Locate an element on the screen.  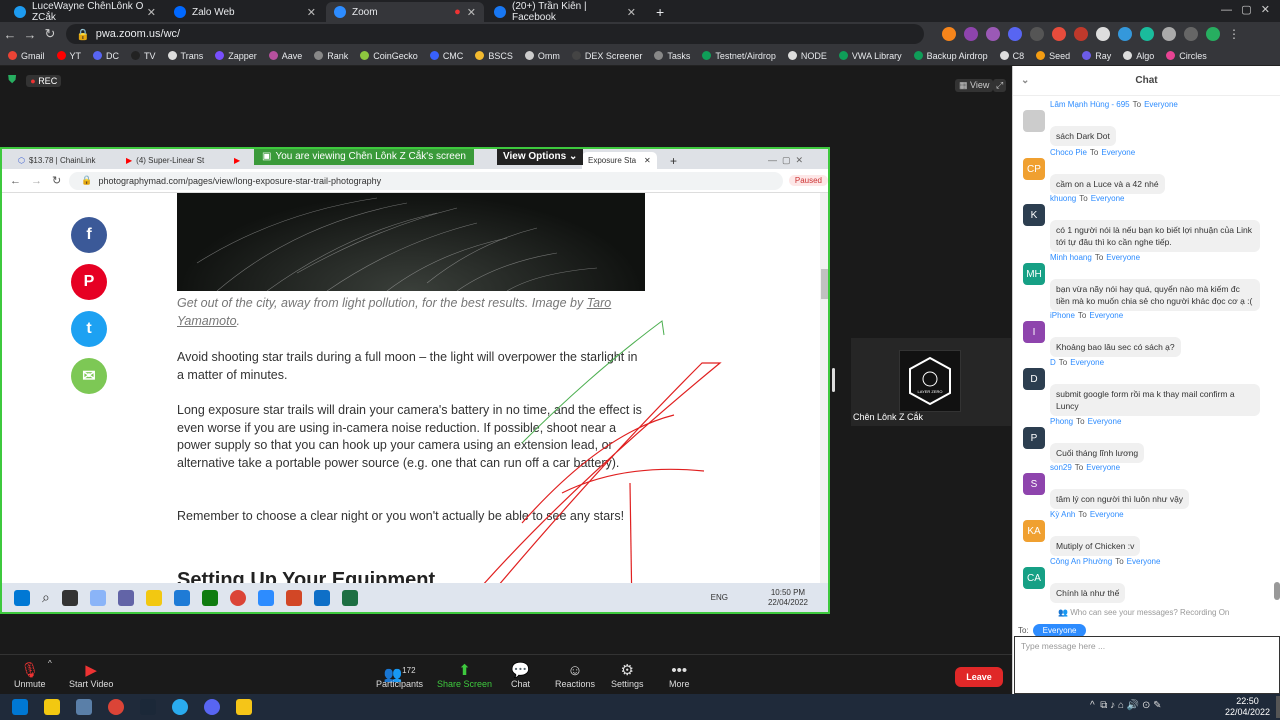
bookmark-item: Testnet/Airdrop is located at coordinates (739, 56).